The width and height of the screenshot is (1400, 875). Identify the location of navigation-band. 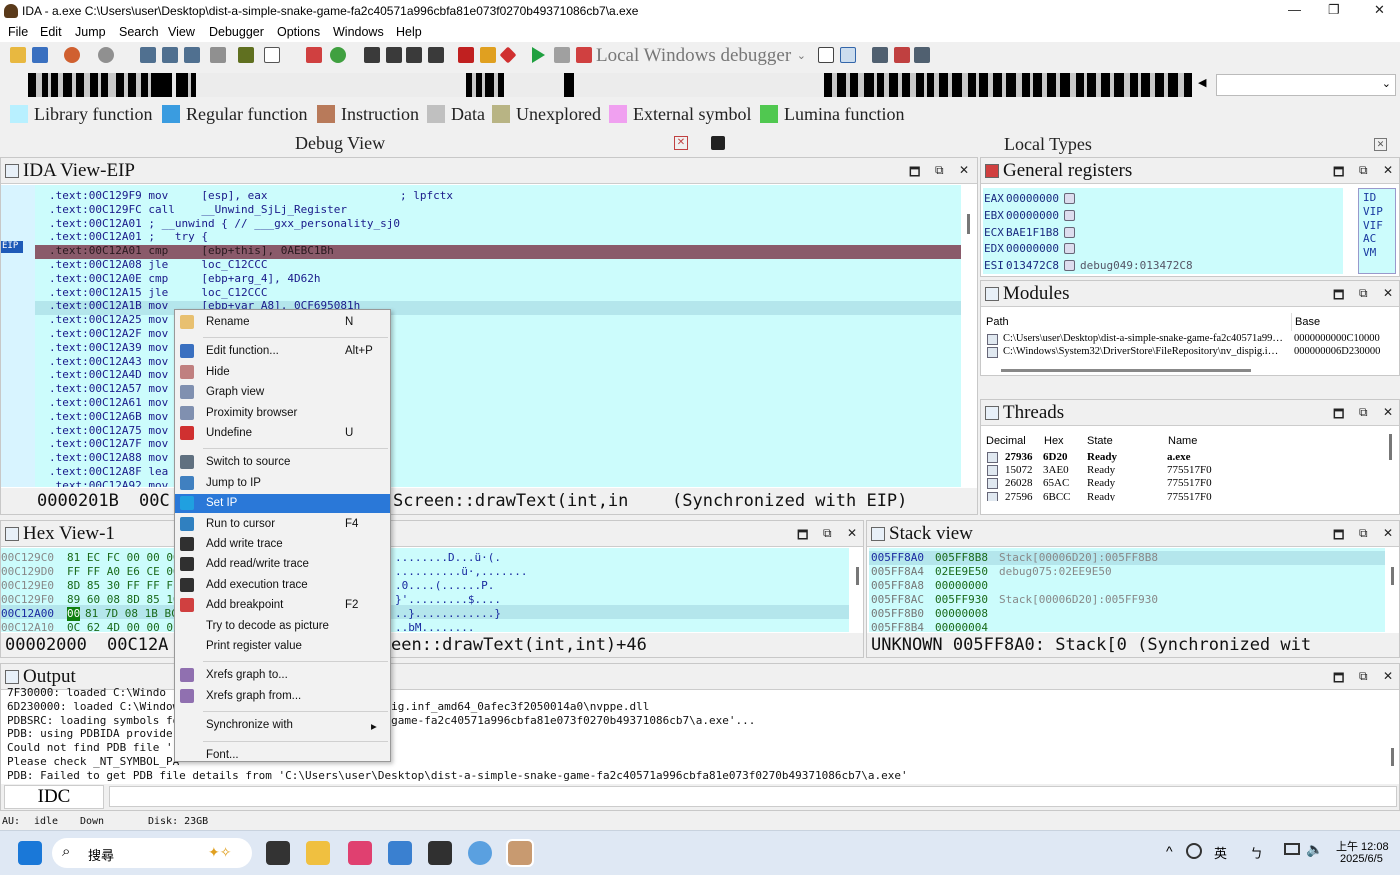
(610, 85).